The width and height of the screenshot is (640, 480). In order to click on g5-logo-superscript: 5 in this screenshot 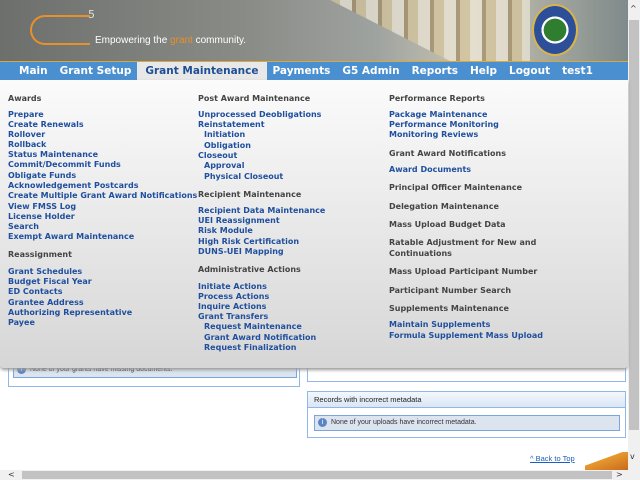, I will do `click(91, 14)`.